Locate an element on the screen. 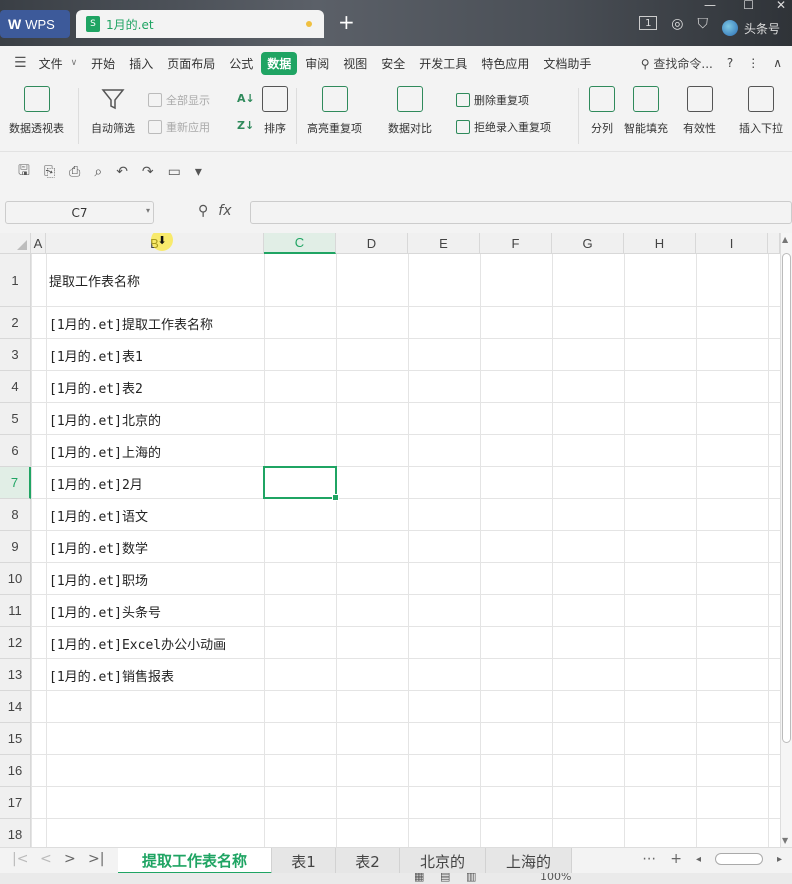  skin-icon: ◎ is located at coordinates (677, 24).